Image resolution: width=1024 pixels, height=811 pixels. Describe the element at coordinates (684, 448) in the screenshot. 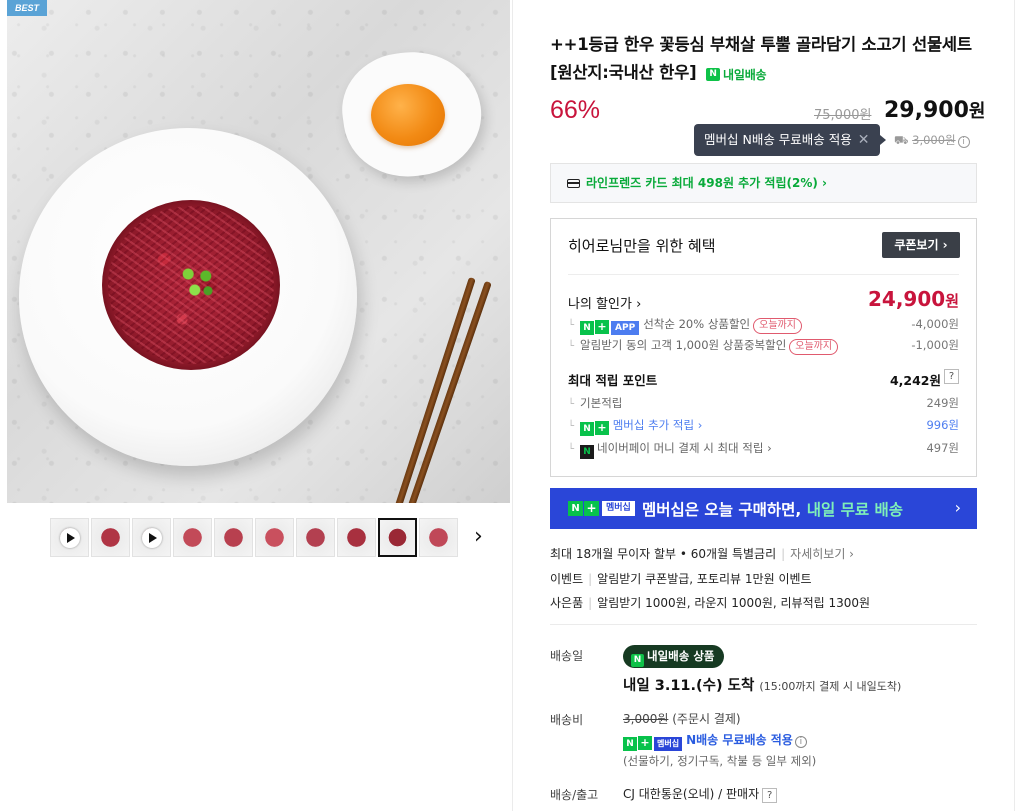

I see `naverpay-points-link: 네이버페이 머니 결제 시 최대 적립 ›` at that location.